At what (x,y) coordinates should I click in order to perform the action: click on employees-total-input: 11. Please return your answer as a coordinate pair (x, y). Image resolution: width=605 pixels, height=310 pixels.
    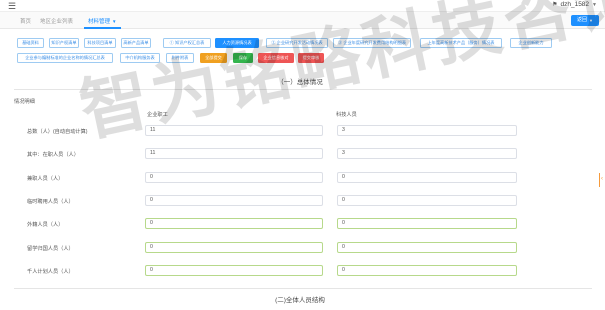
    Looking at the image, I should click on (234, 130).